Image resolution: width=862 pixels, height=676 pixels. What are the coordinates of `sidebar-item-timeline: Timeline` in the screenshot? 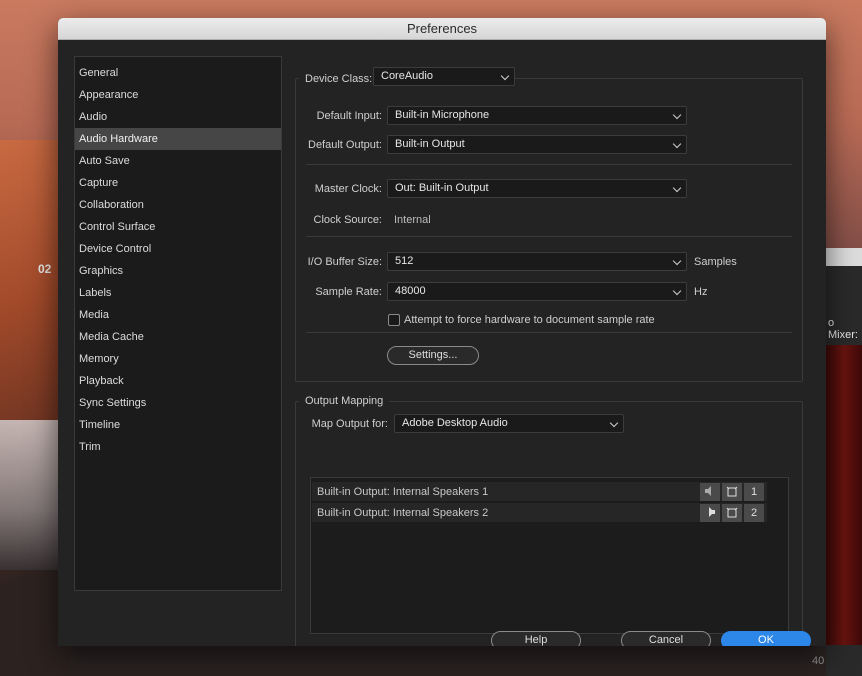 It's located at (178, 425).